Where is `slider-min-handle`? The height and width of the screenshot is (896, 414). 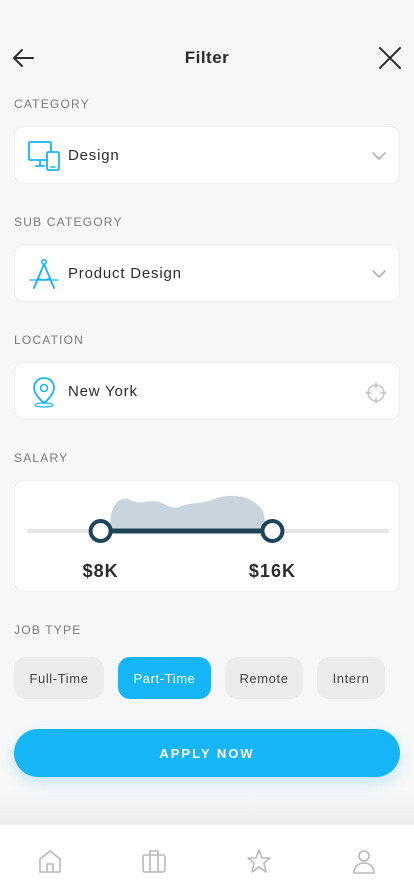
slider-min-handle is located at coordinates (100, 531).